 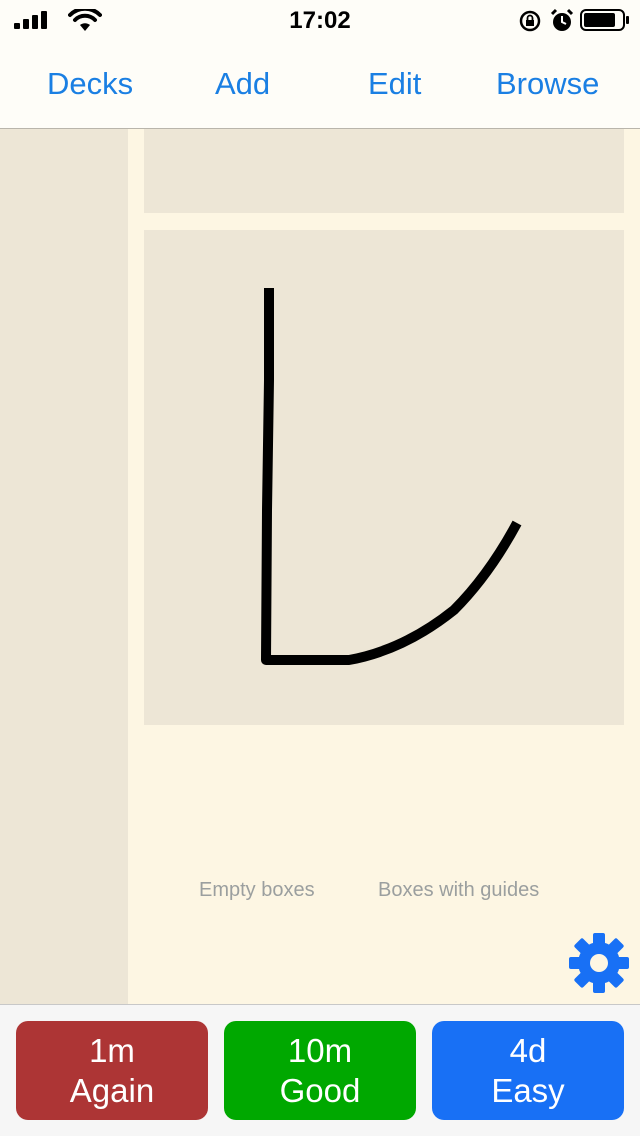 What do you see at coordinates (547, 84) in the screenshot?
I see `browse-button: Browse` at bounding box center [547, 84].